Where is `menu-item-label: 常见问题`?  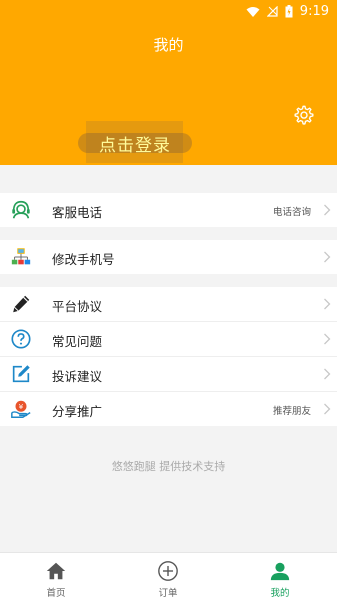
menu-item-label: 常见问题 is located at coordinates (77, 341).